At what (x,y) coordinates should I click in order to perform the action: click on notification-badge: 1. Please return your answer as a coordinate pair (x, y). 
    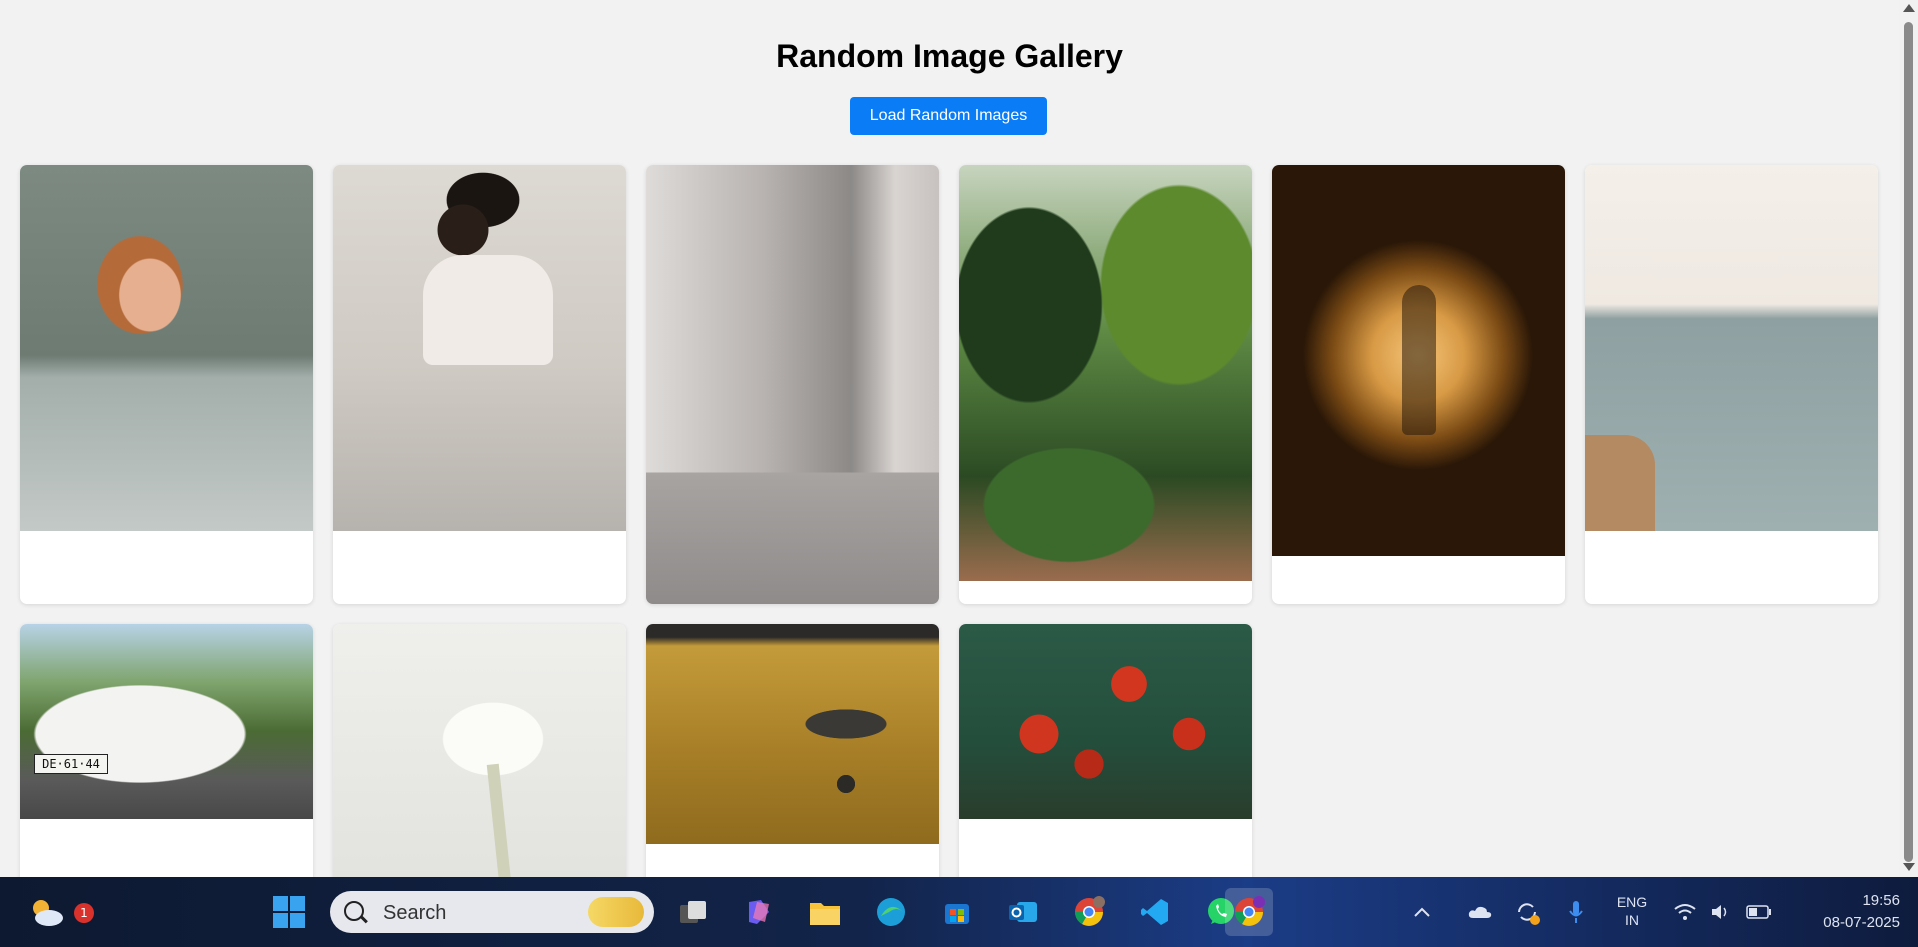
    Looking at the image, I should click on (84, 913).